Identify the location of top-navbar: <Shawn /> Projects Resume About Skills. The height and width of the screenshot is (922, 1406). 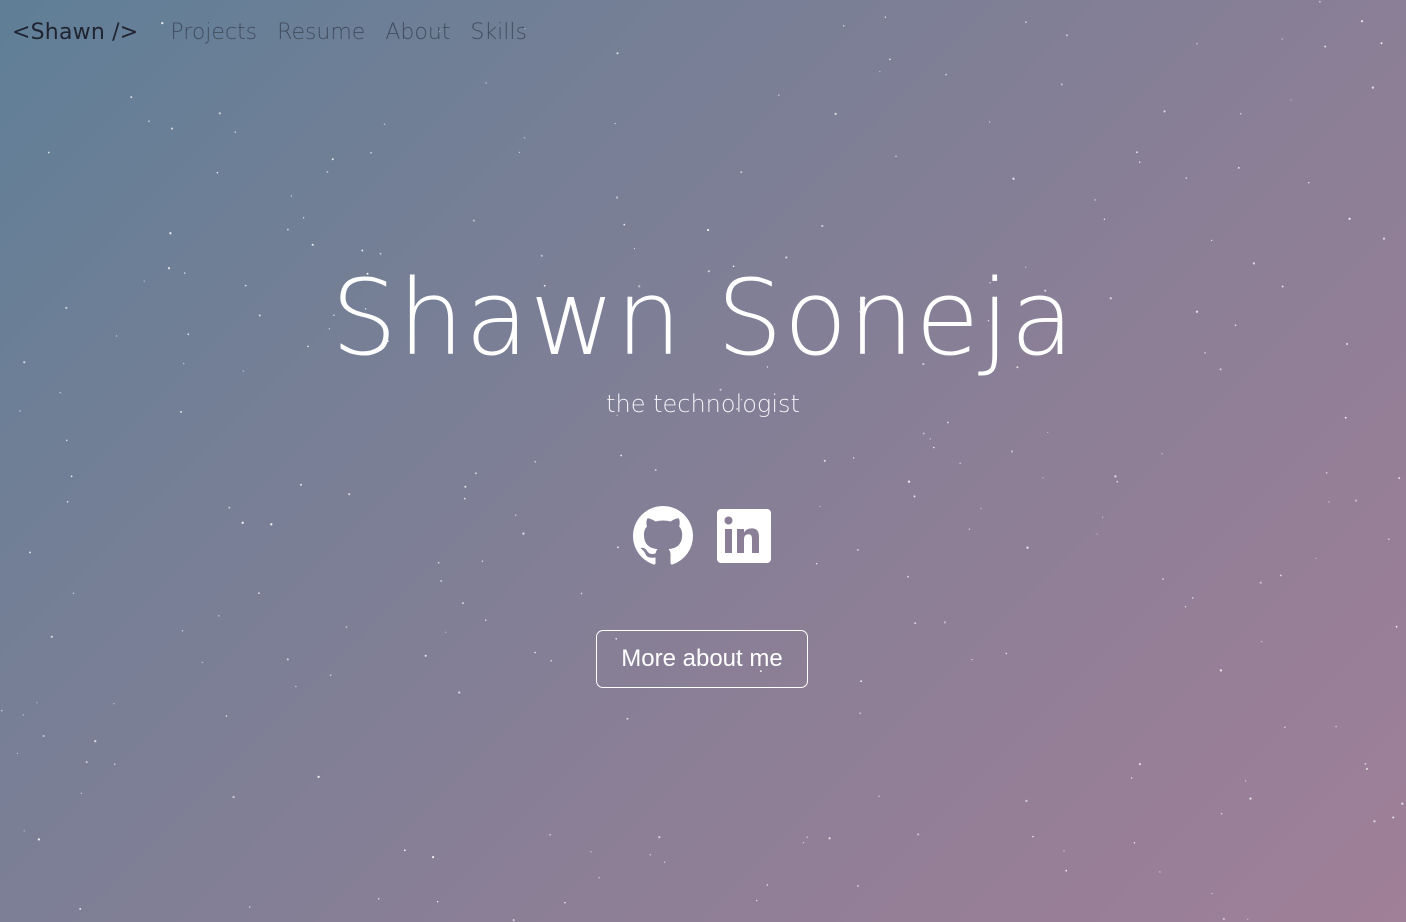
(279, 32).